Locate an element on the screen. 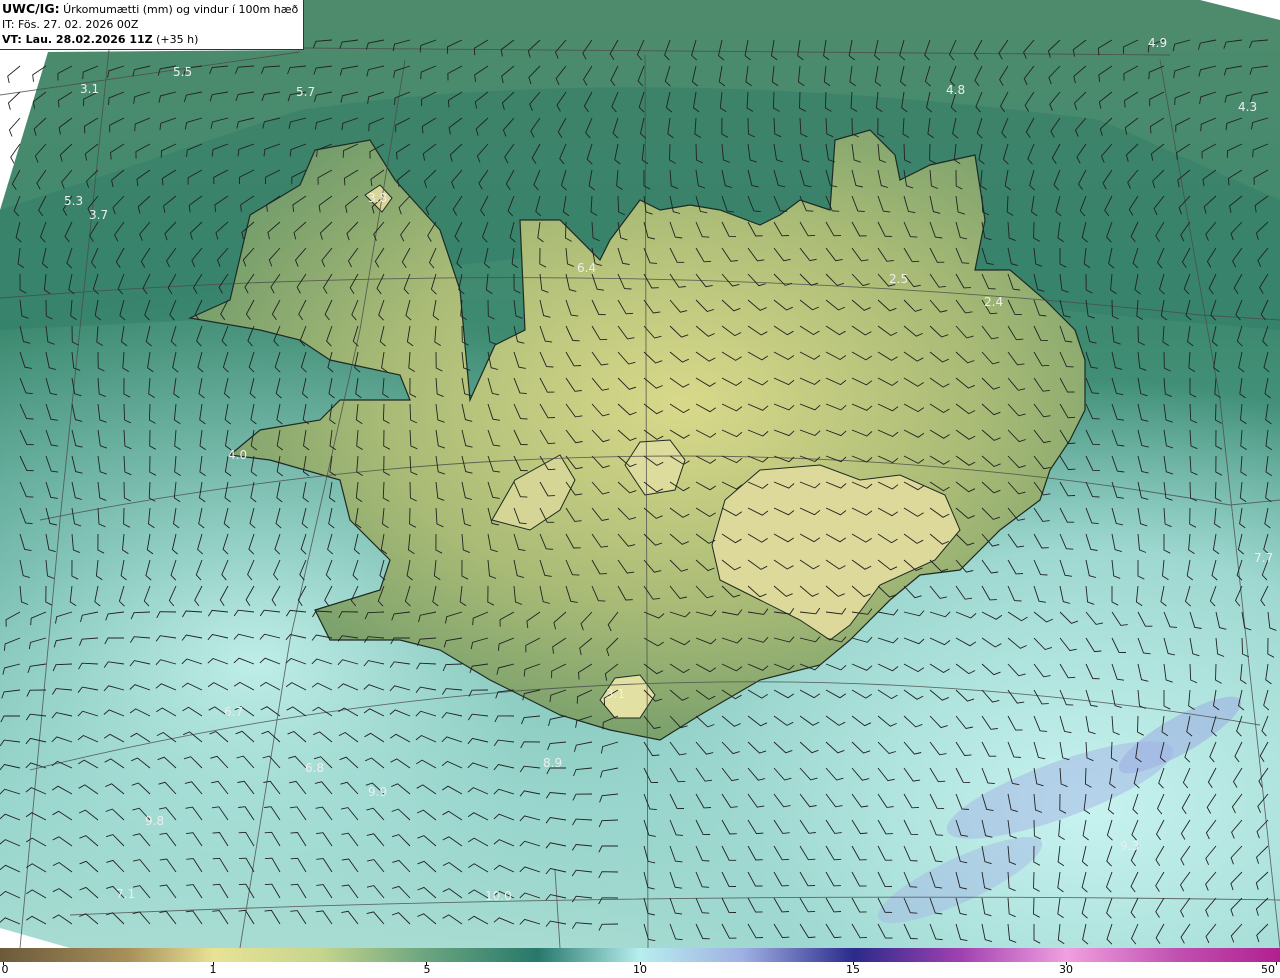 This screenshot has width=1280, height=978. value-label: 10.0 is located at coordinates (498, 896).